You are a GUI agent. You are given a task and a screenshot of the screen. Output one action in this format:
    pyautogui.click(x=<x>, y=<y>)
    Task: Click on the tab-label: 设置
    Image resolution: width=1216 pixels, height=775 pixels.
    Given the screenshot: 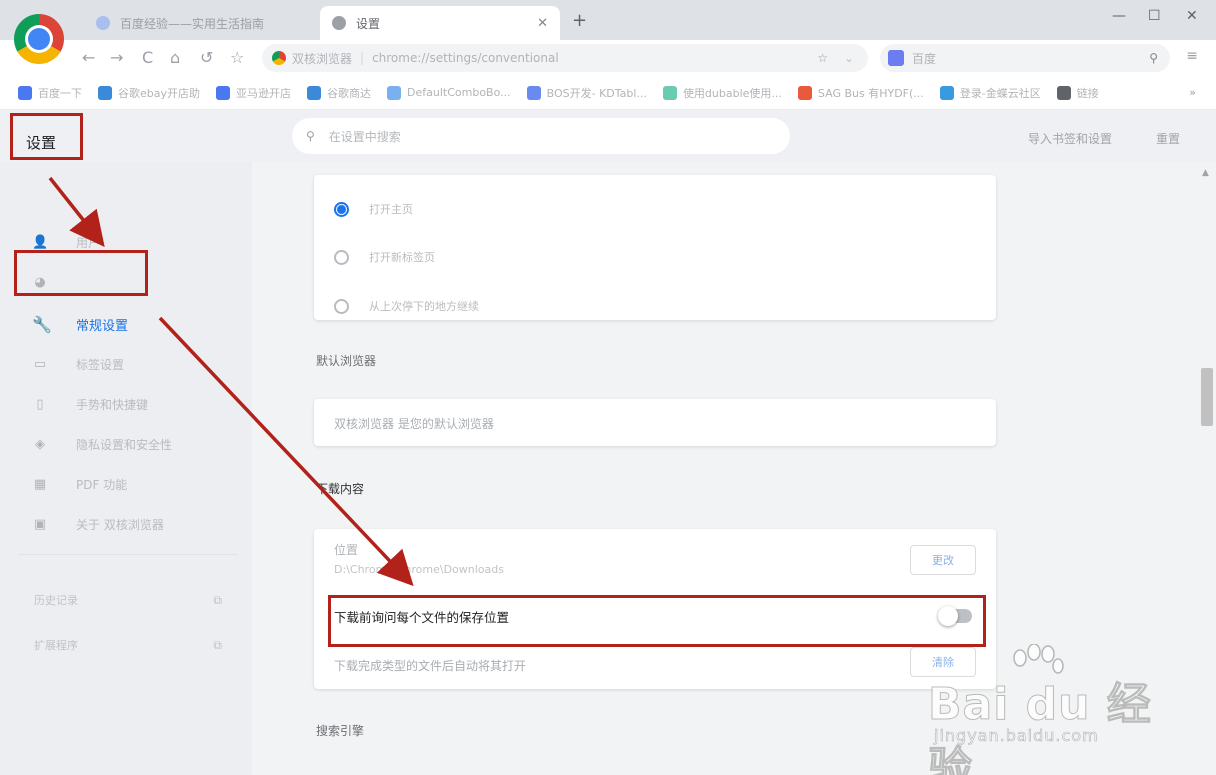 What is the action you would take?
    pyautogui.click(x=368, y=23)
    